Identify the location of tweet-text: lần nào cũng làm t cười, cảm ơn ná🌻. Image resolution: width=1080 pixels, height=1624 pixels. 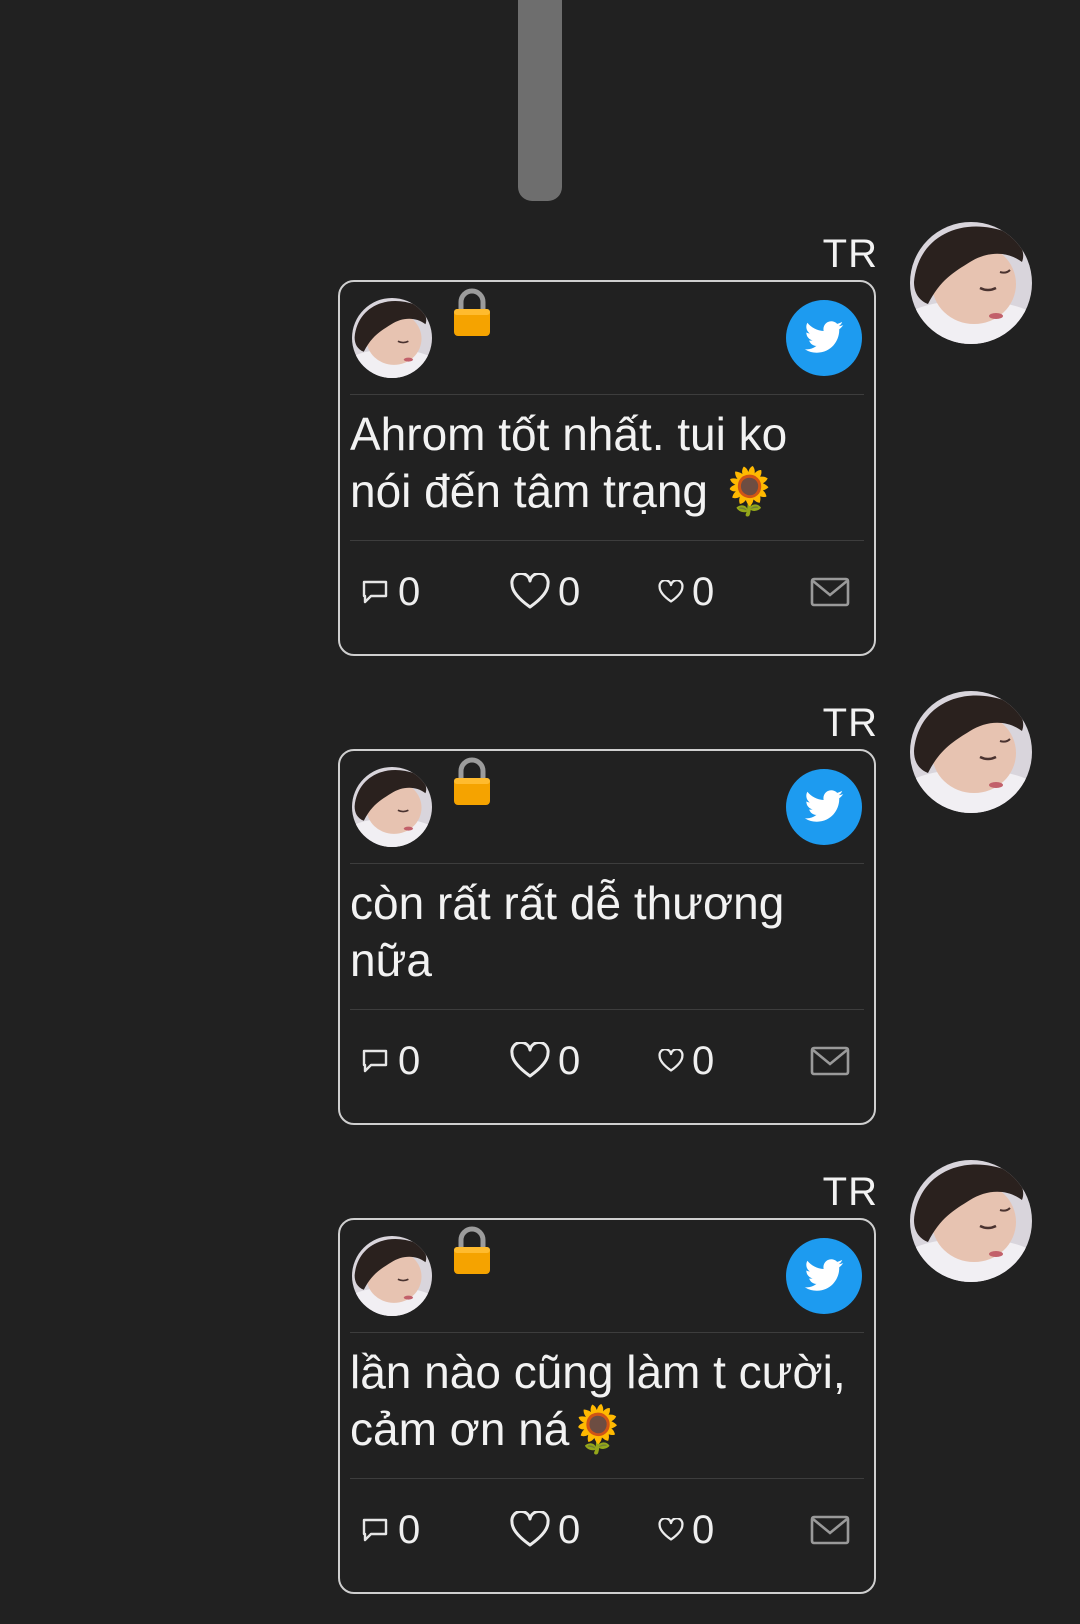
(598, 1400).